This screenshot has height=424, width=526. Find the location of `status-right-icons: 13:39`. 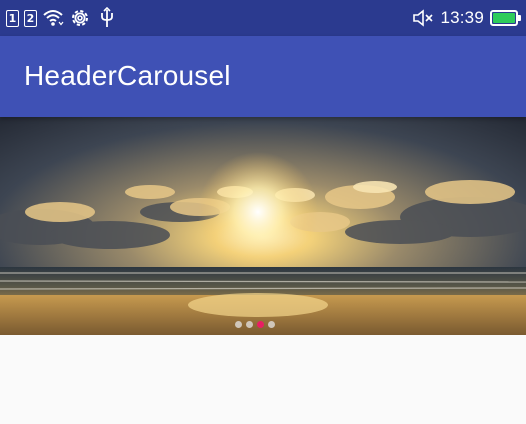

status-right-icons: 13:39 is located at coordinates (466, 18).